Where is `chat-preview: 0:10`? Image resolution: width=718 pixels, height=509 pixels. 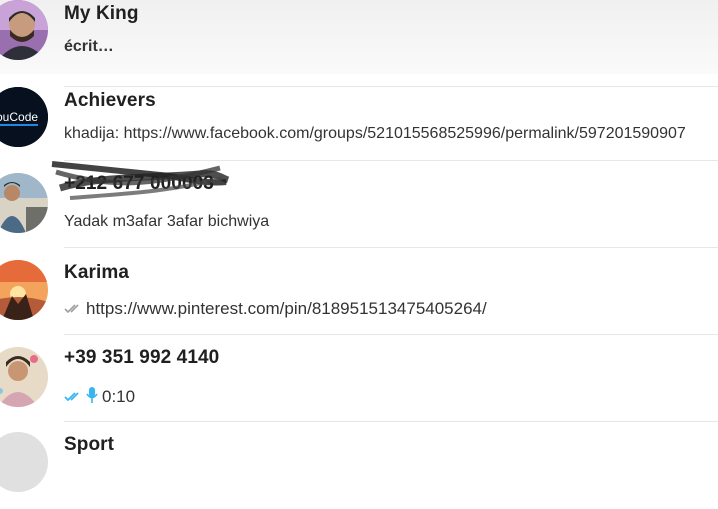 chat-preview: 0:10 is located at coordinates (99, 397).